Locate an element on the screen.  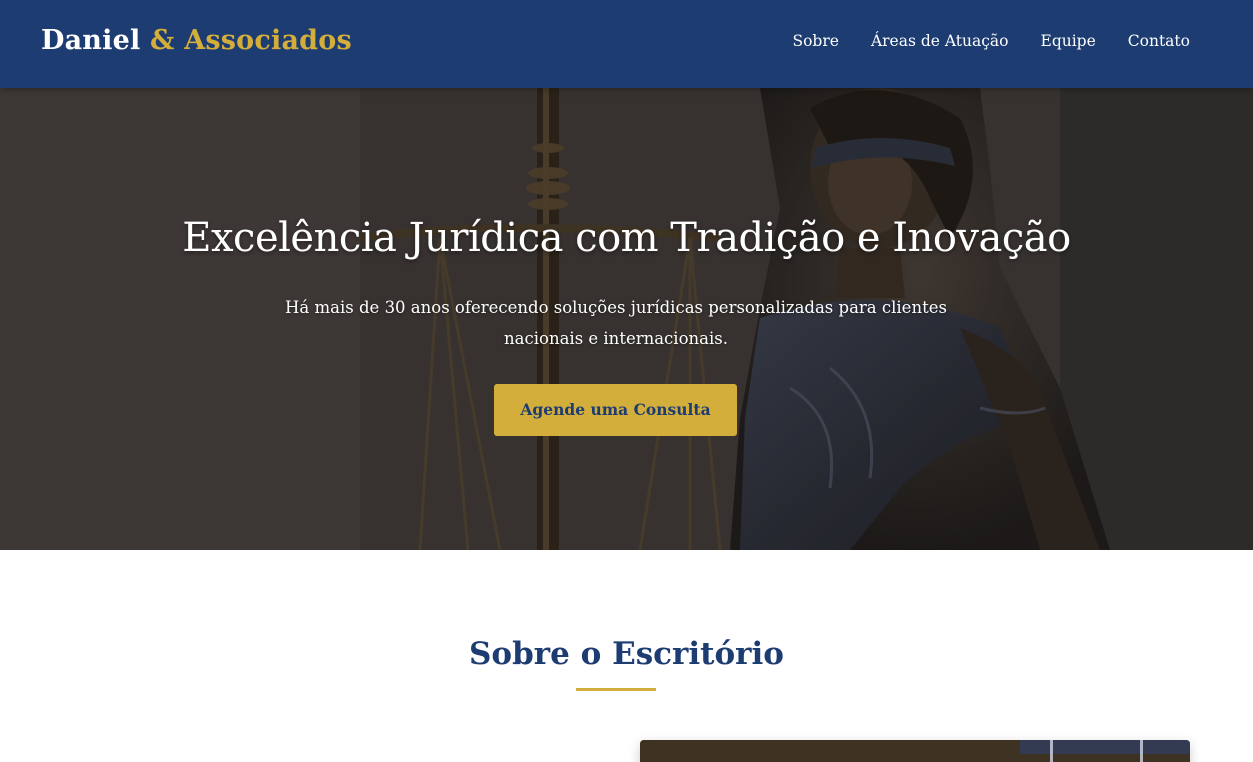
brand-name-accent: & Associados is located at coordinates (251, 40).